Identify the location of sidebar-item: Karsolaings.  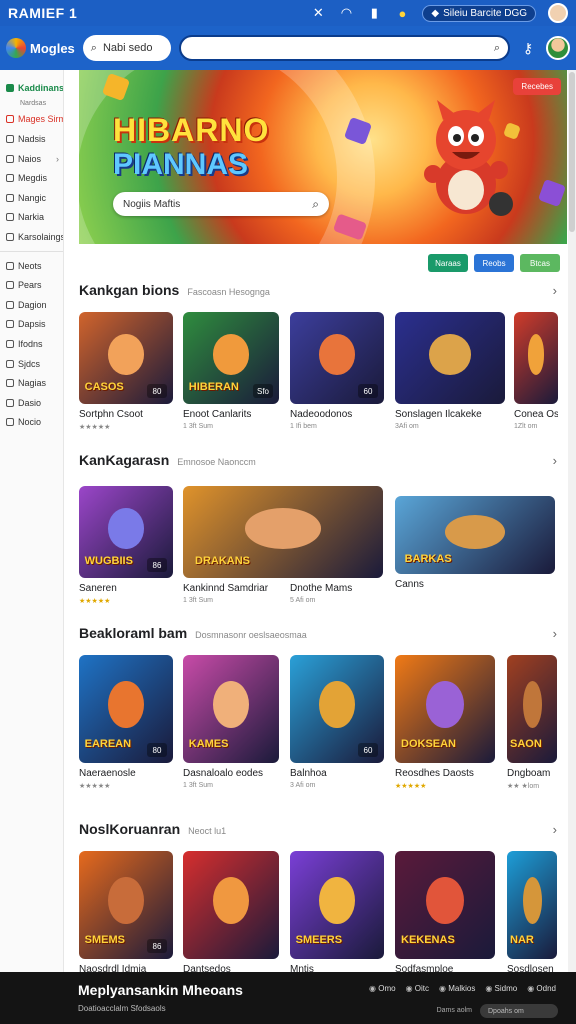
(31, 237).